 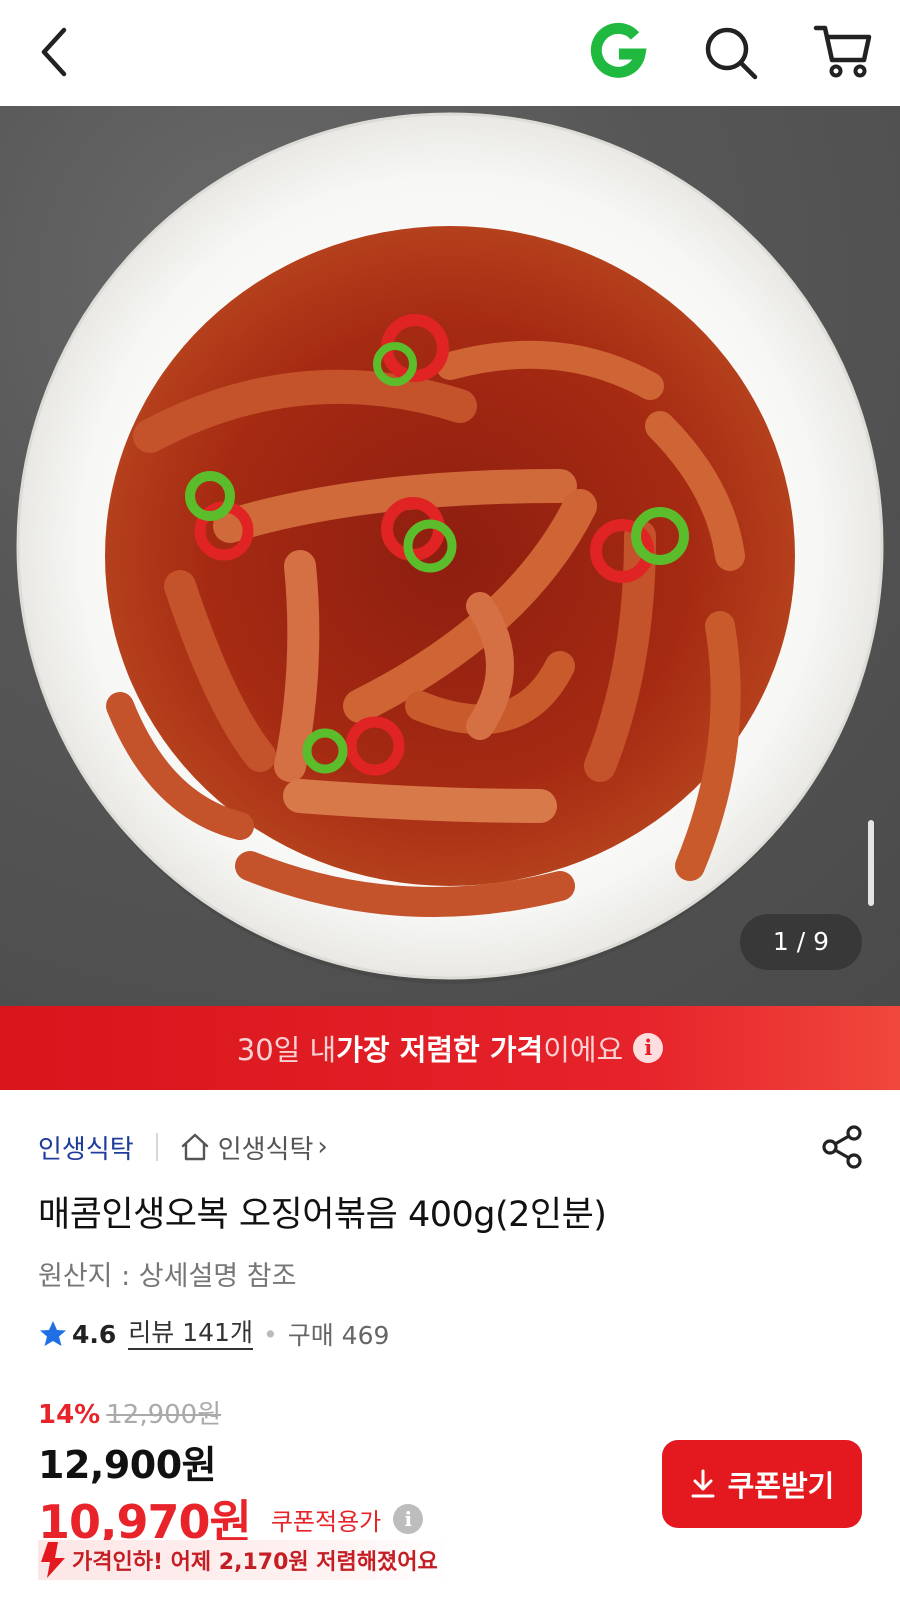 I want to click on search-icon, so click(x=731, y=53).